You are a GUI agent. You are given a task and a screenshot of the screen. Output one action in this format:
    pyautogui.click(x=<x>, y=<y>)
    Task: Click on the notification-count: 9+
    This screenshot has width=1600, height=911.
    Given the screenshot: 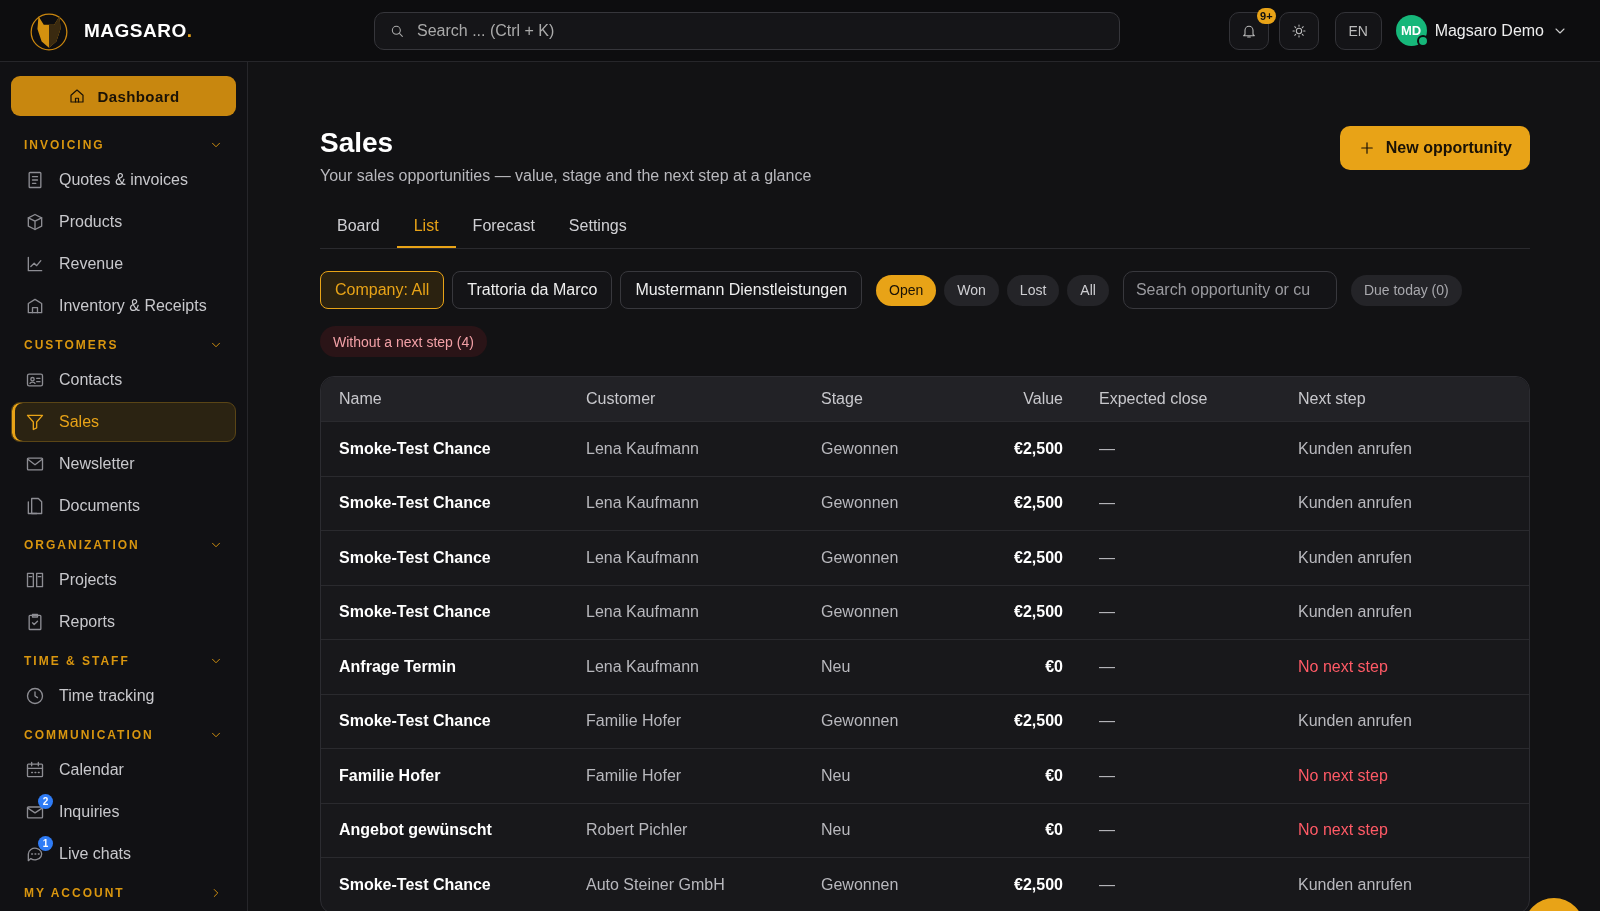 What is the action you would take?
    pyautogui.click(x=1266, y=15)
    